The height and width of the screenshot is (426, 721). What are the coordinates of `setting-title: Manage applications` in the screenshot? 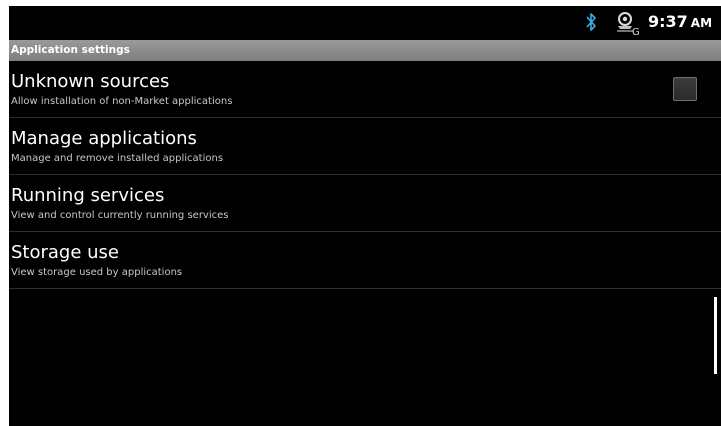 It's located at (104, 138).